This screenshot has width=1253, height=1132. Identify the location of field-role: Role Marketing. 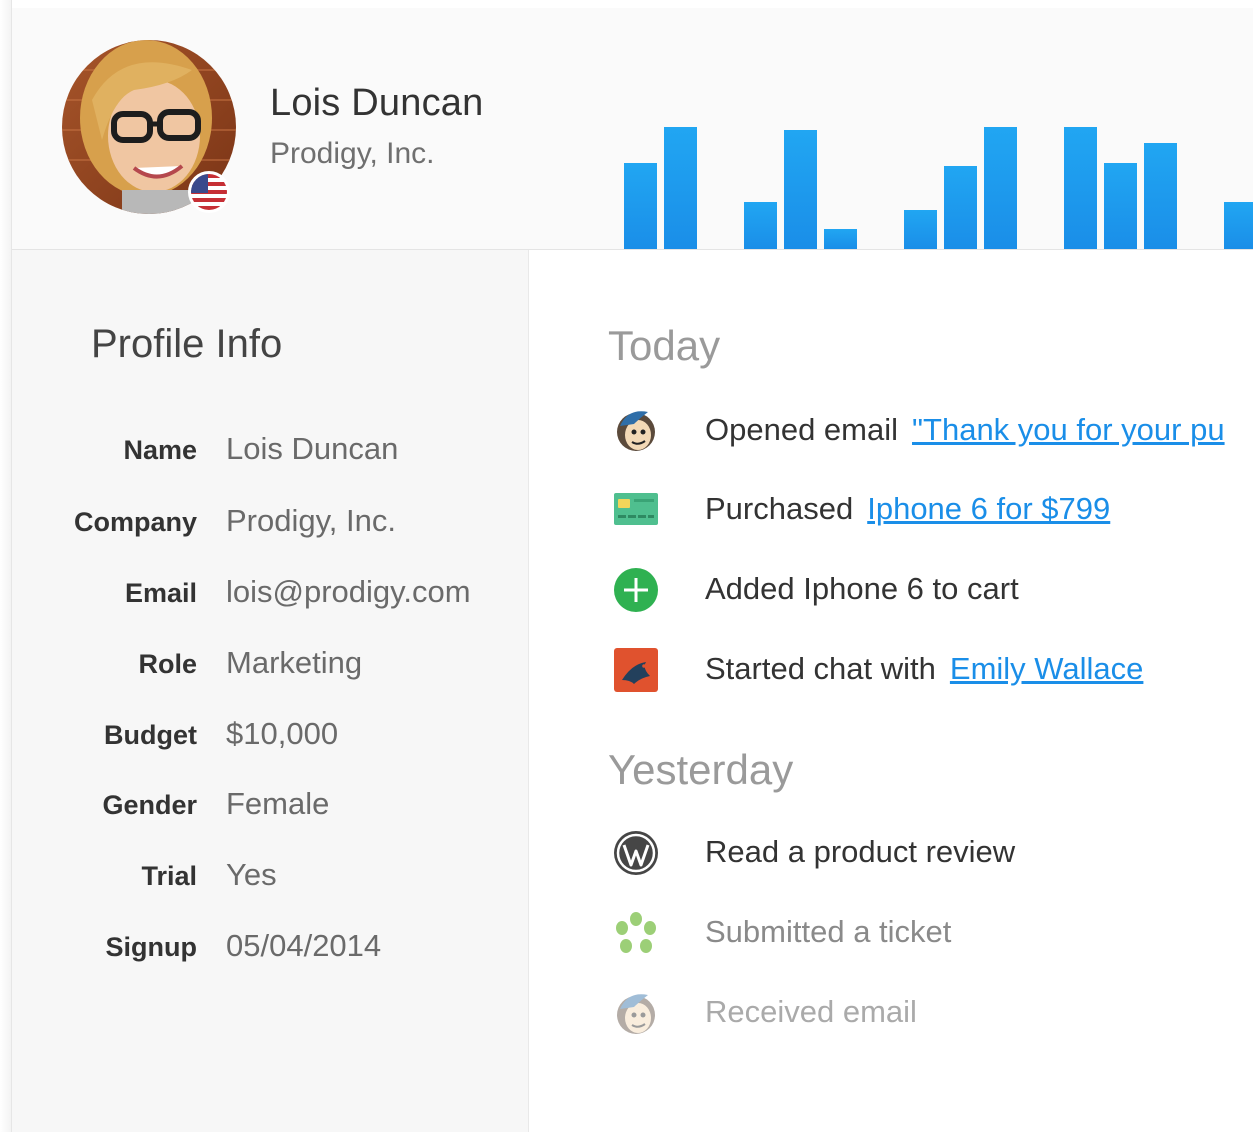
(270, 667).